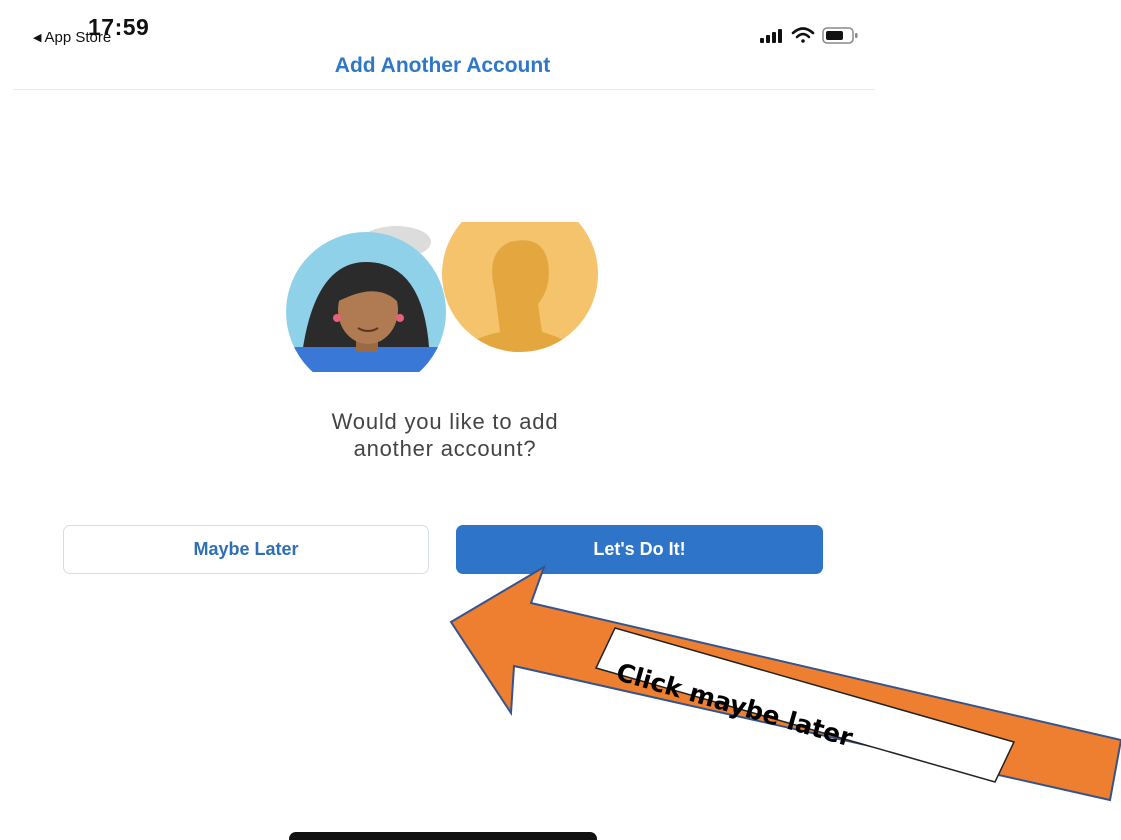 The width and height of the screenshot is (1121, 840). What do you see at coordinates (78, 37) in the screenshot?
I see `back-label: App Store` at bounding box center [78, 37].